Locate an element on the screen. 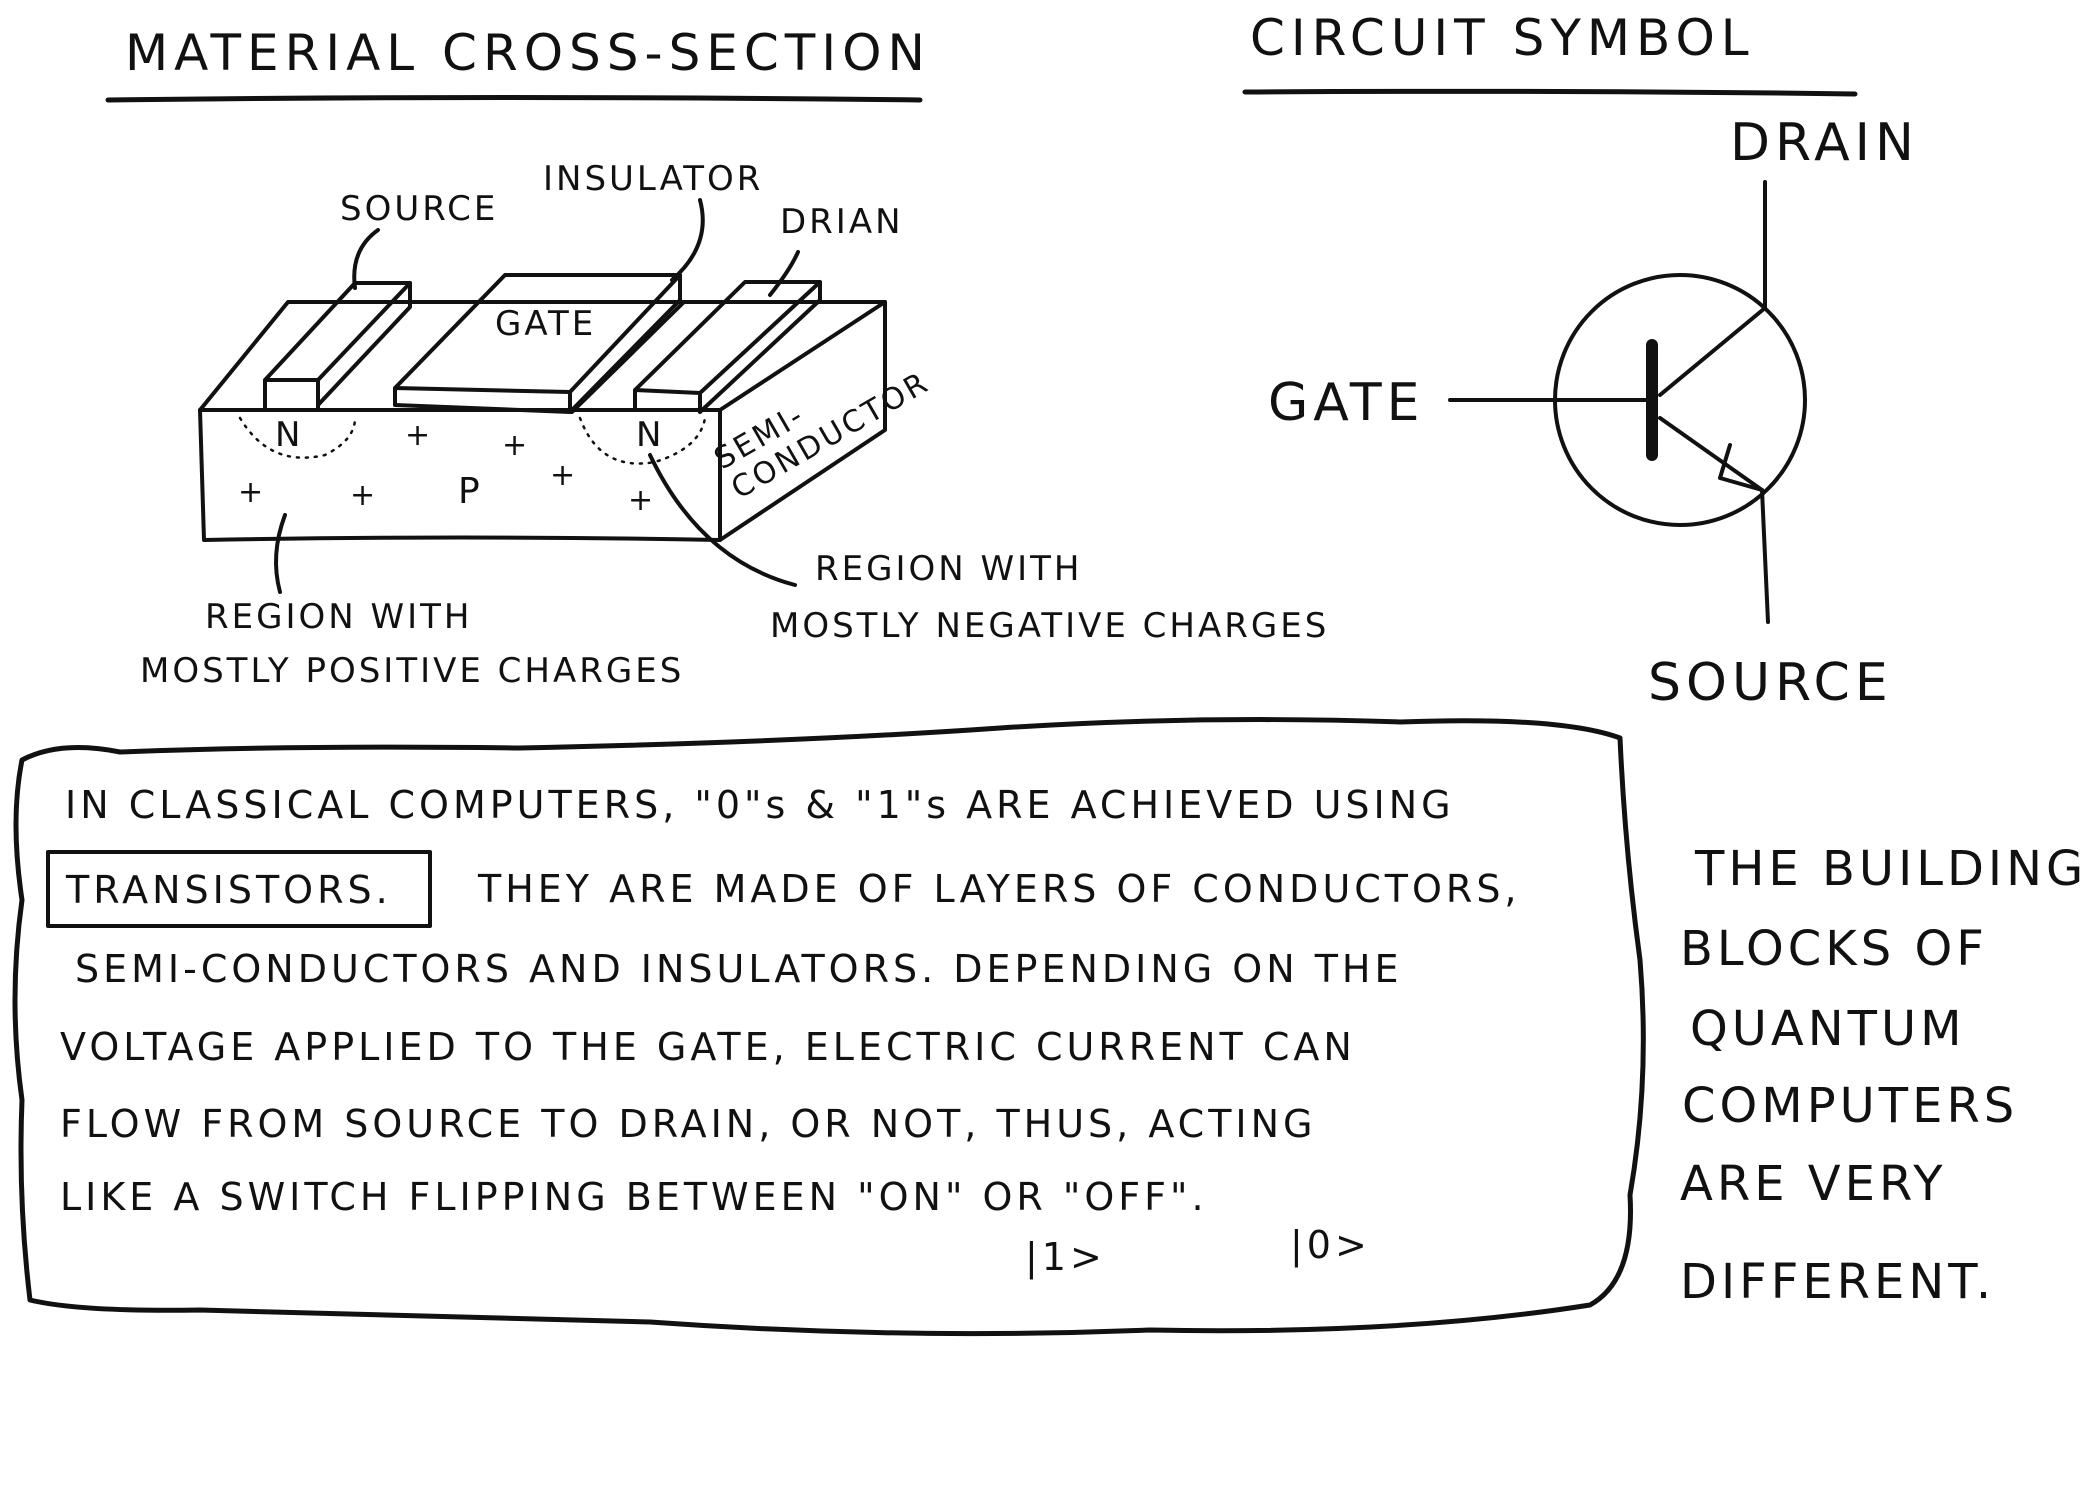 The image size is (2100, 1500). side-note-line: THE BUILDING is located at coordinates (1890, 869).